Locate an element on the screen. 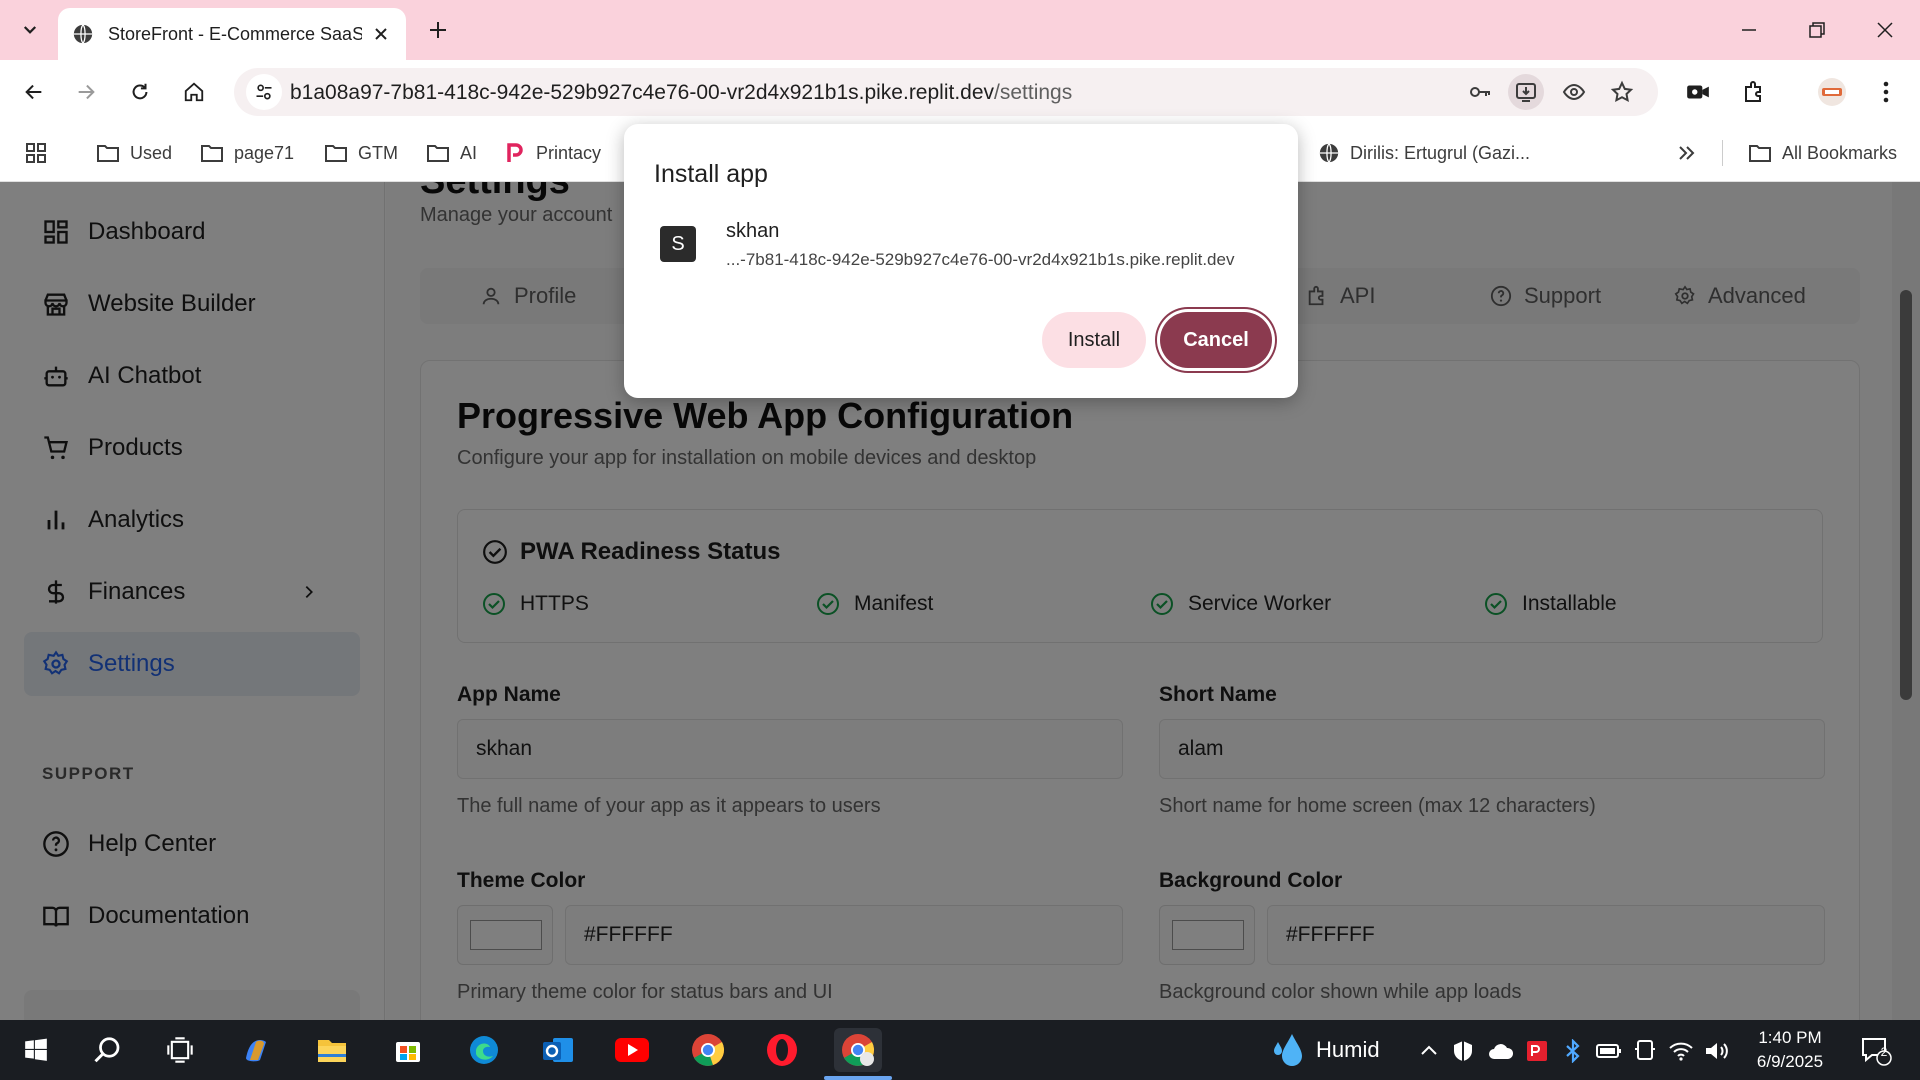  search-icon is located at coordinates (107, 1050).